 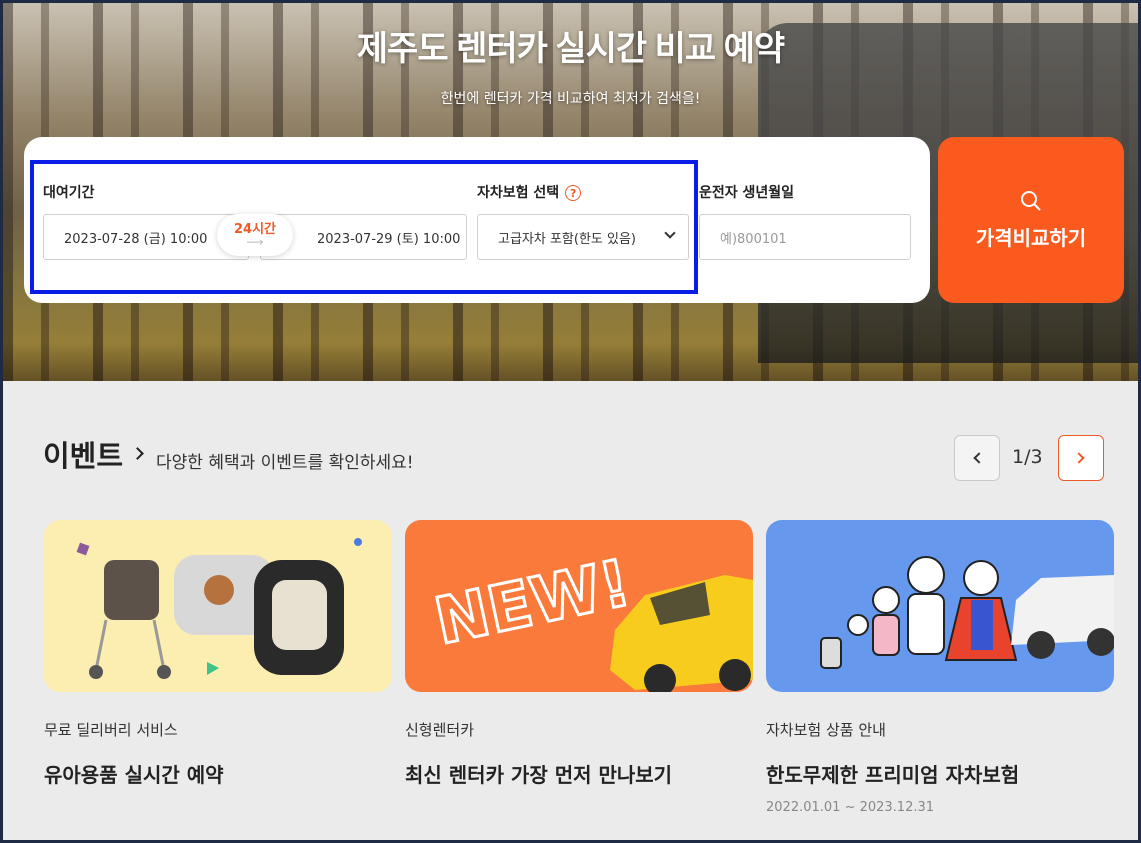 I want to click on new-car-illustration: NEW!, so click(x=590, y=618).